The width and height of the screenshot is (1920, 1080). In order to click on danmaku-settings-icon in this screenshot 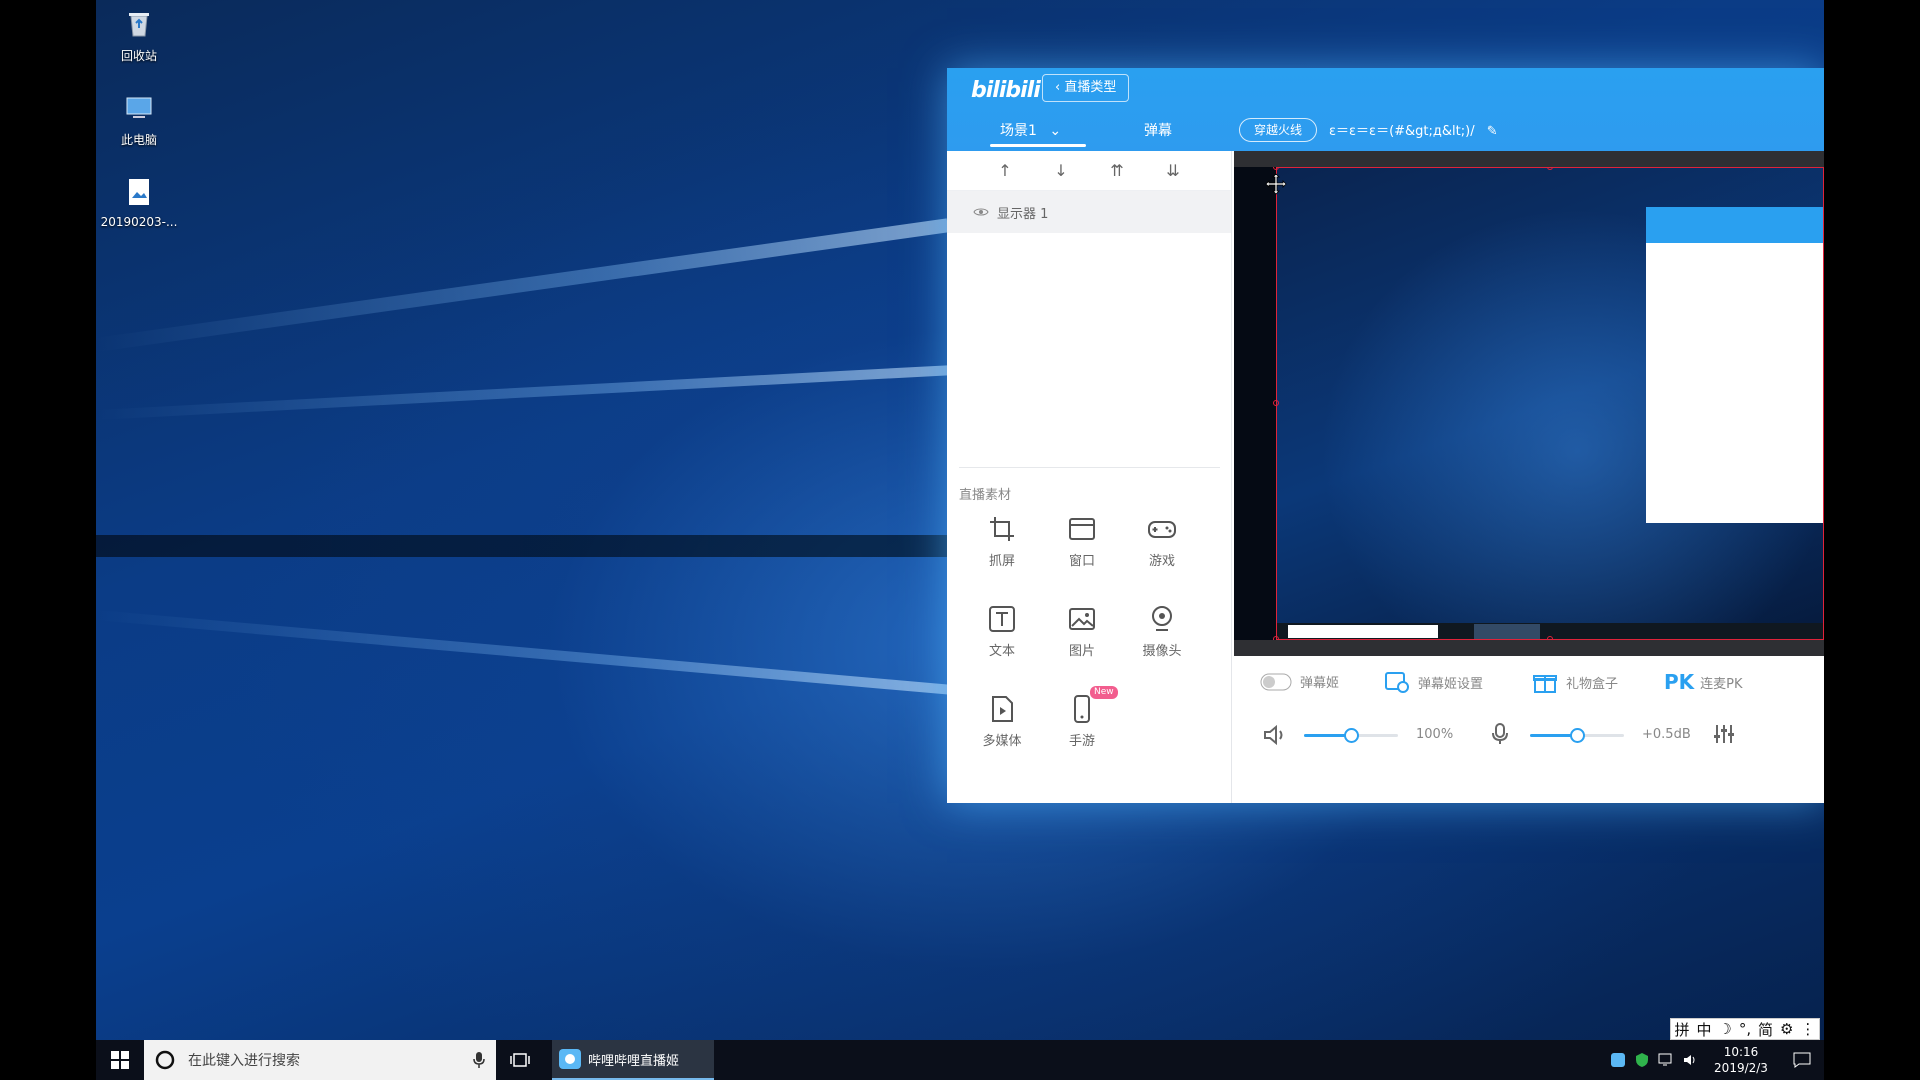, I will do `click(1397, 682)`.